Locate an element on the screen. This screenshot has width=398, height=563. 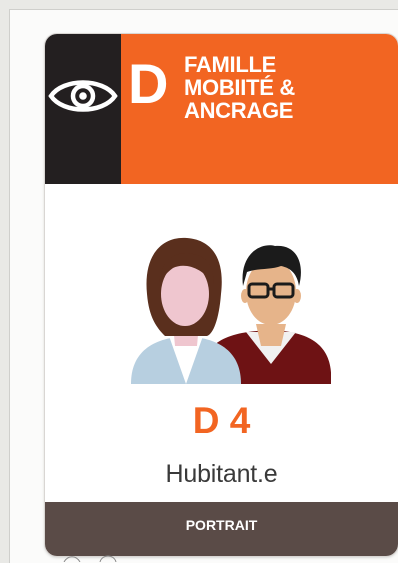
family-letter: D is located at coordinates (148, 83).